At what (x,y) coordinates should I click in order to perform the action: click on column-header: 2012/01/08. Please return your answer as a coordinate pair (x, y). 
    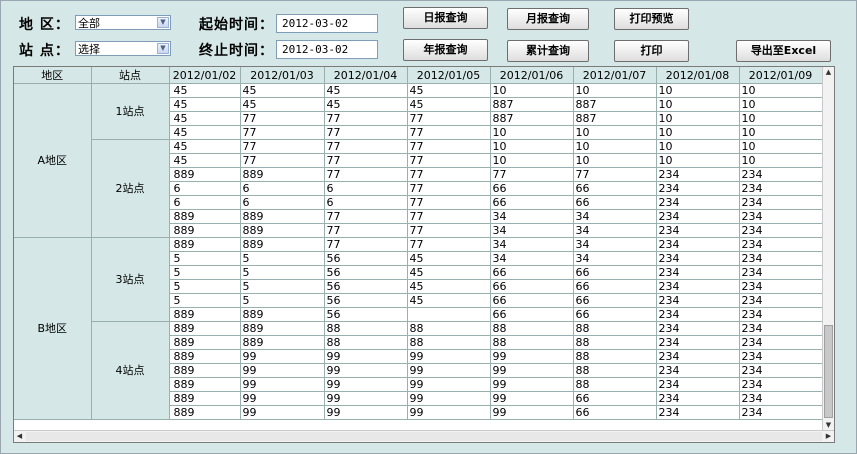
    Looking at the image, I should click on (698, 75).